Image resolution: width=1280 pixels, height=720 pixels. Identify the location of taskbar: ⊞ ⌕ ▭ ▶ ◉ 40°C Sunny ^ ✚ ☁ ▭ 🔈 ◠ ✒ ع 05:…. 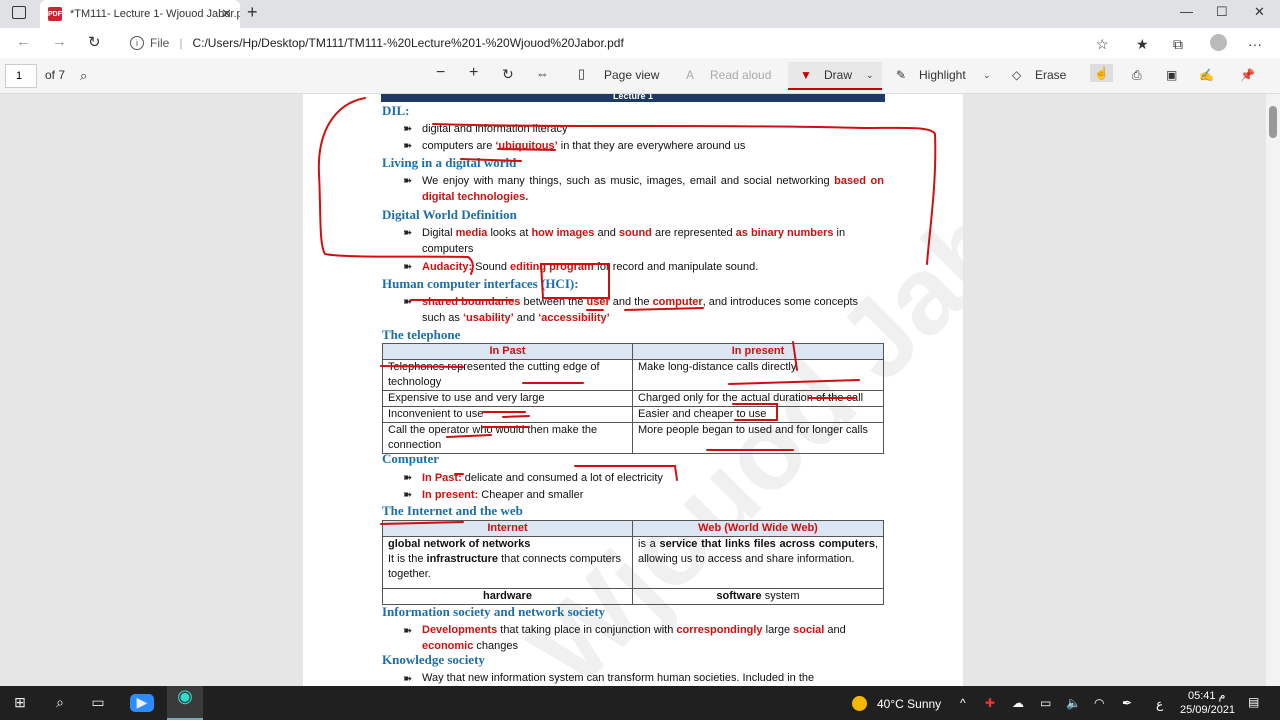
(640, 703).